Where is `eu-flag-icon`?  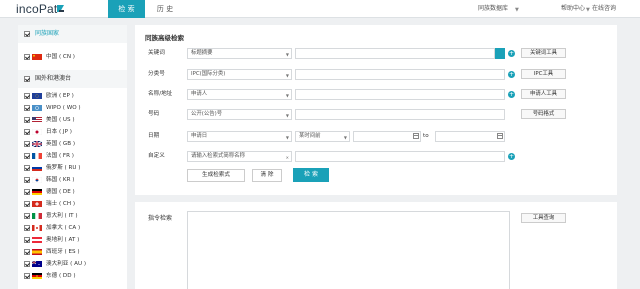 eu-flag-icon is located at coordinates (37, 96).